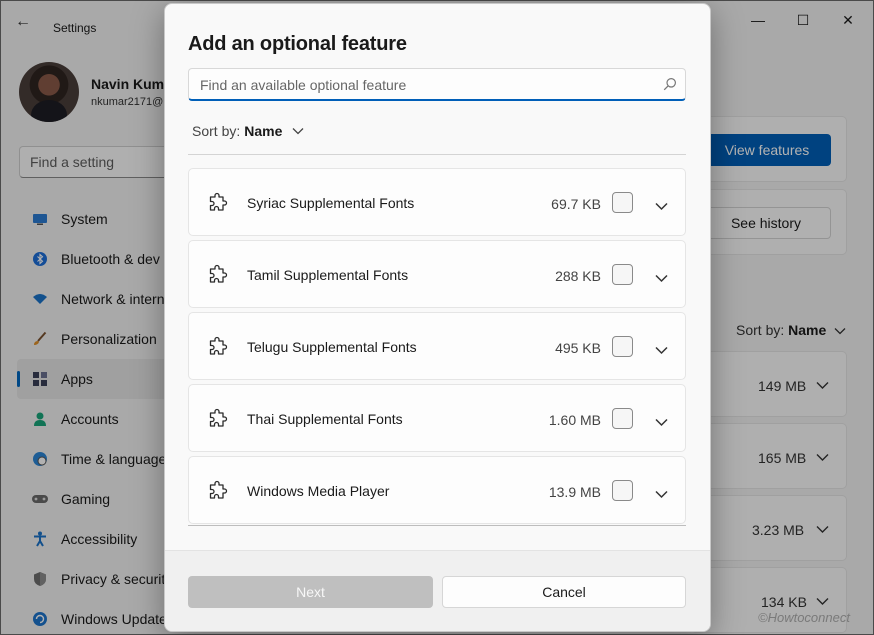 The height and width of the screenshot is (635, 874). I want to click on dialog-footer: Next Cancel, so click(437, 590).